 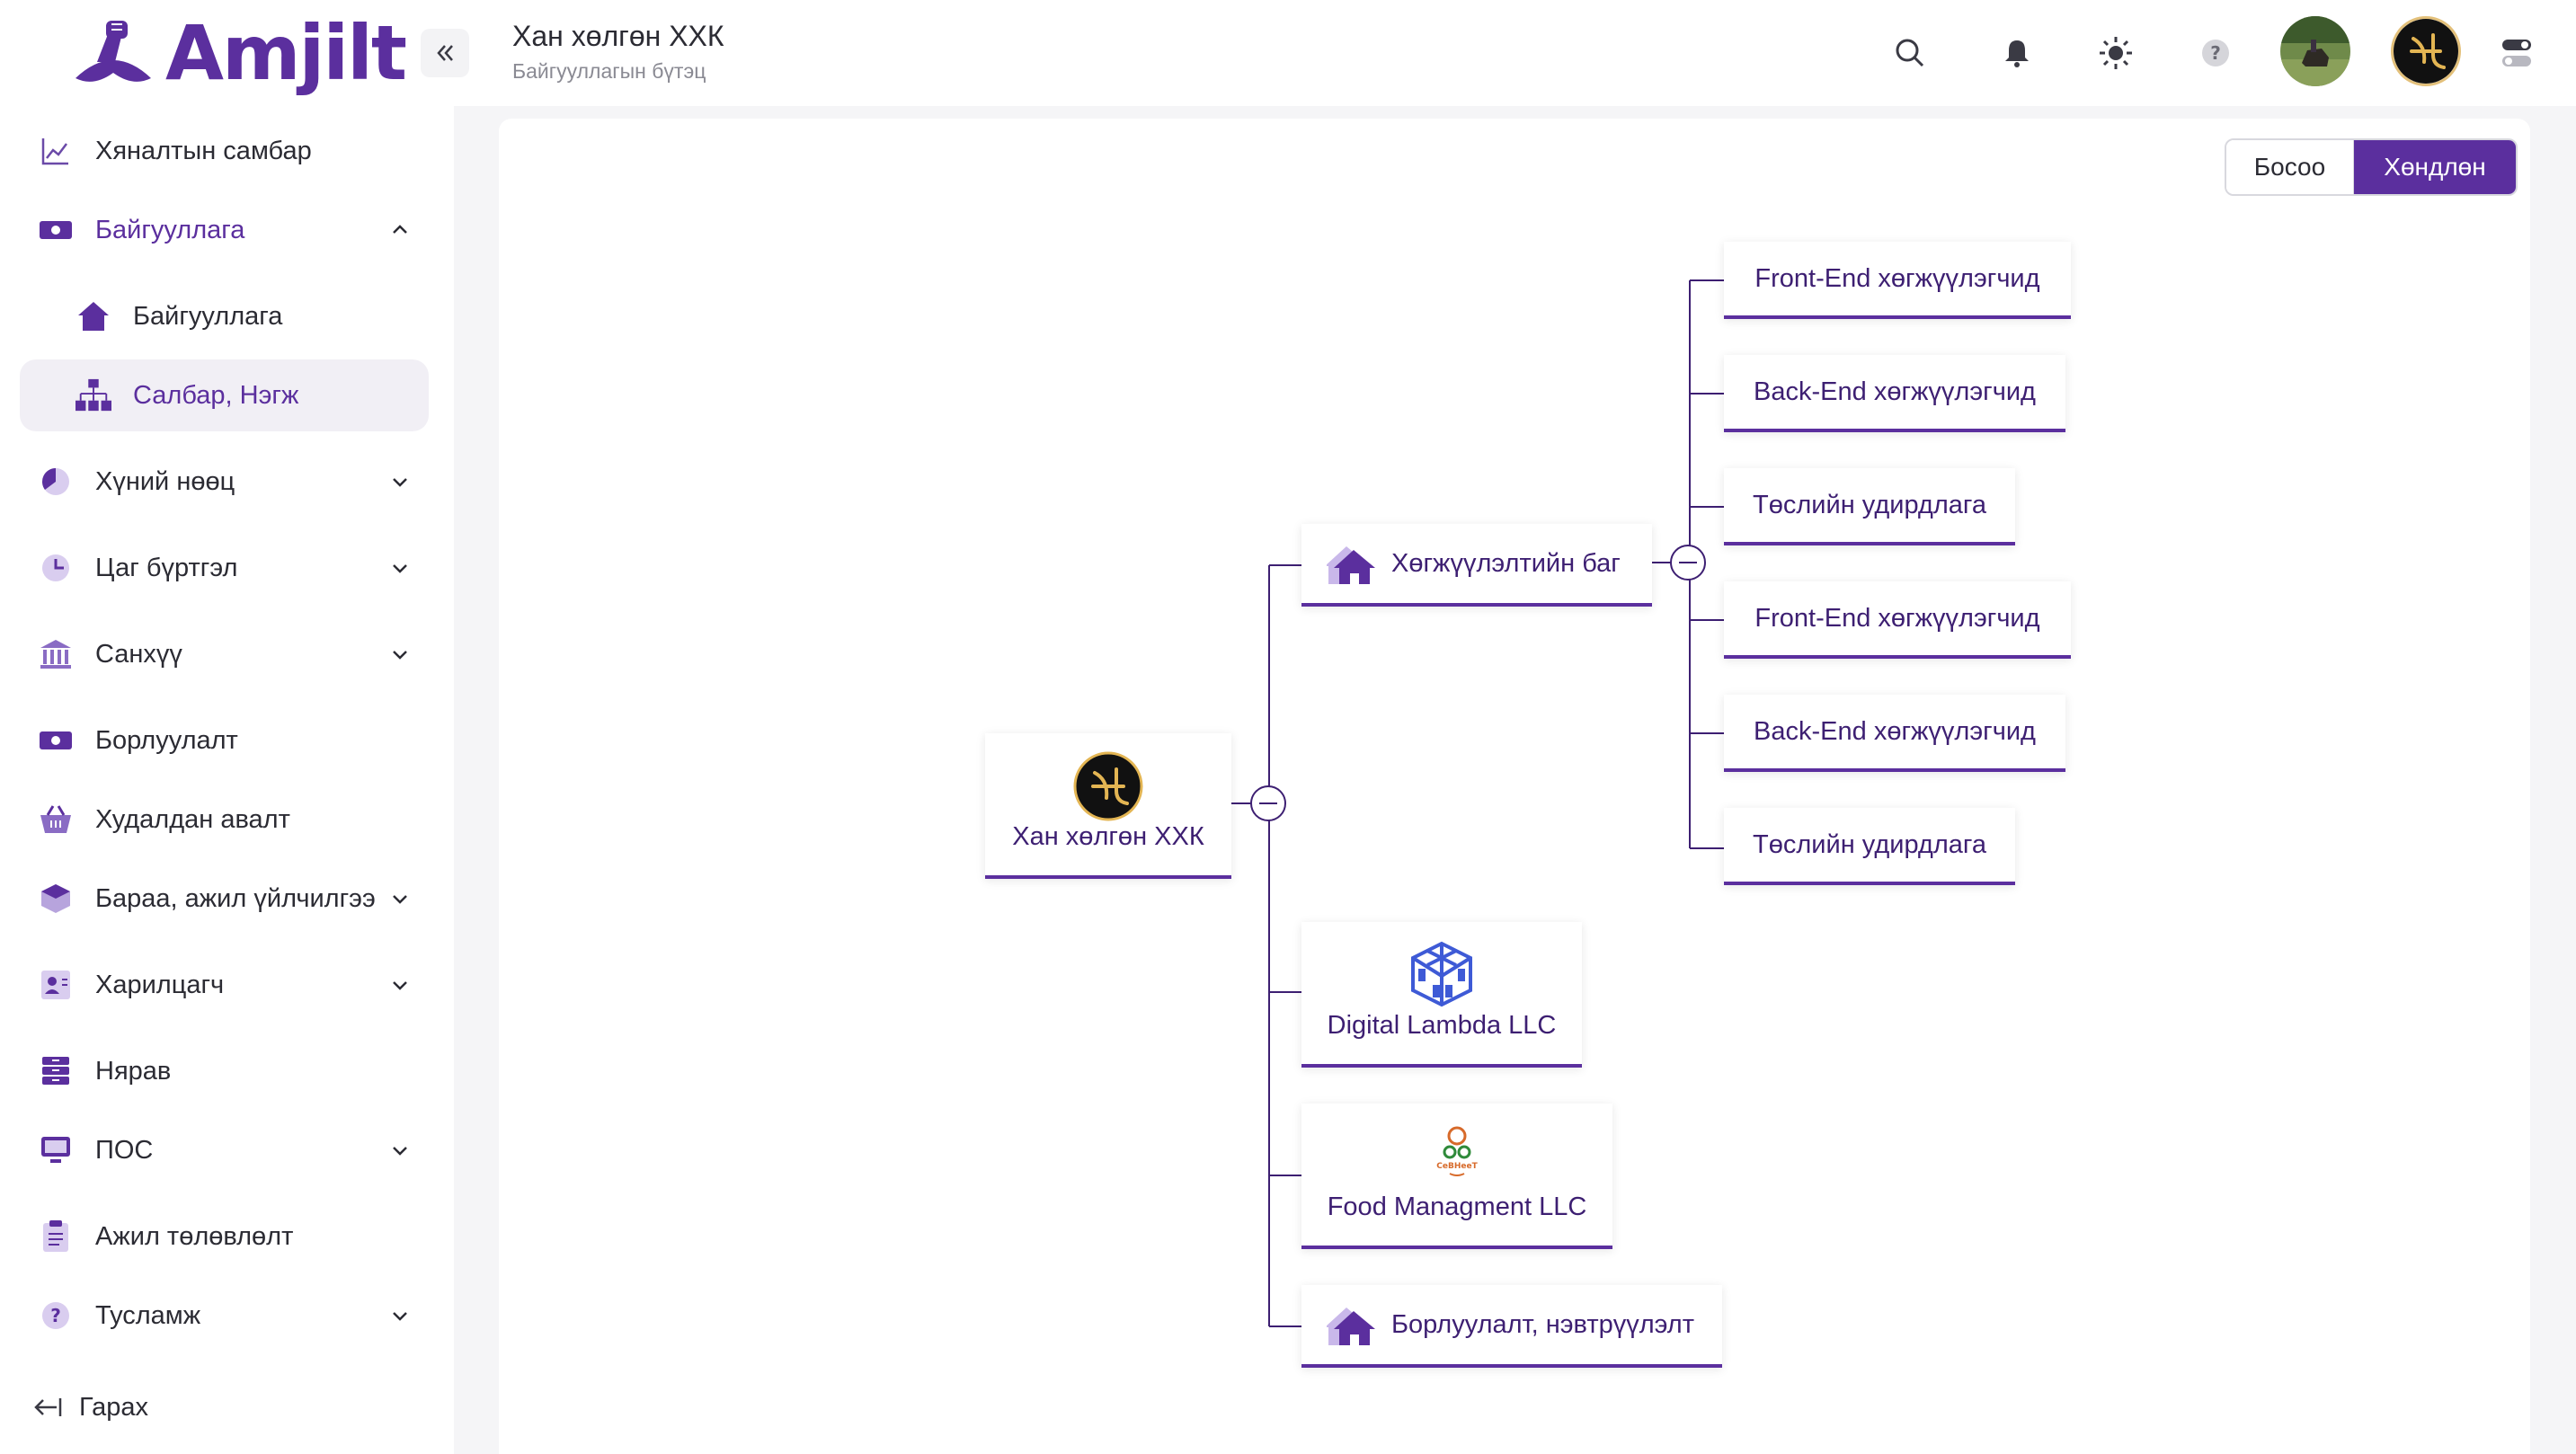 I want to click on toggle-switch-icon, so click(x=2516, y=53).